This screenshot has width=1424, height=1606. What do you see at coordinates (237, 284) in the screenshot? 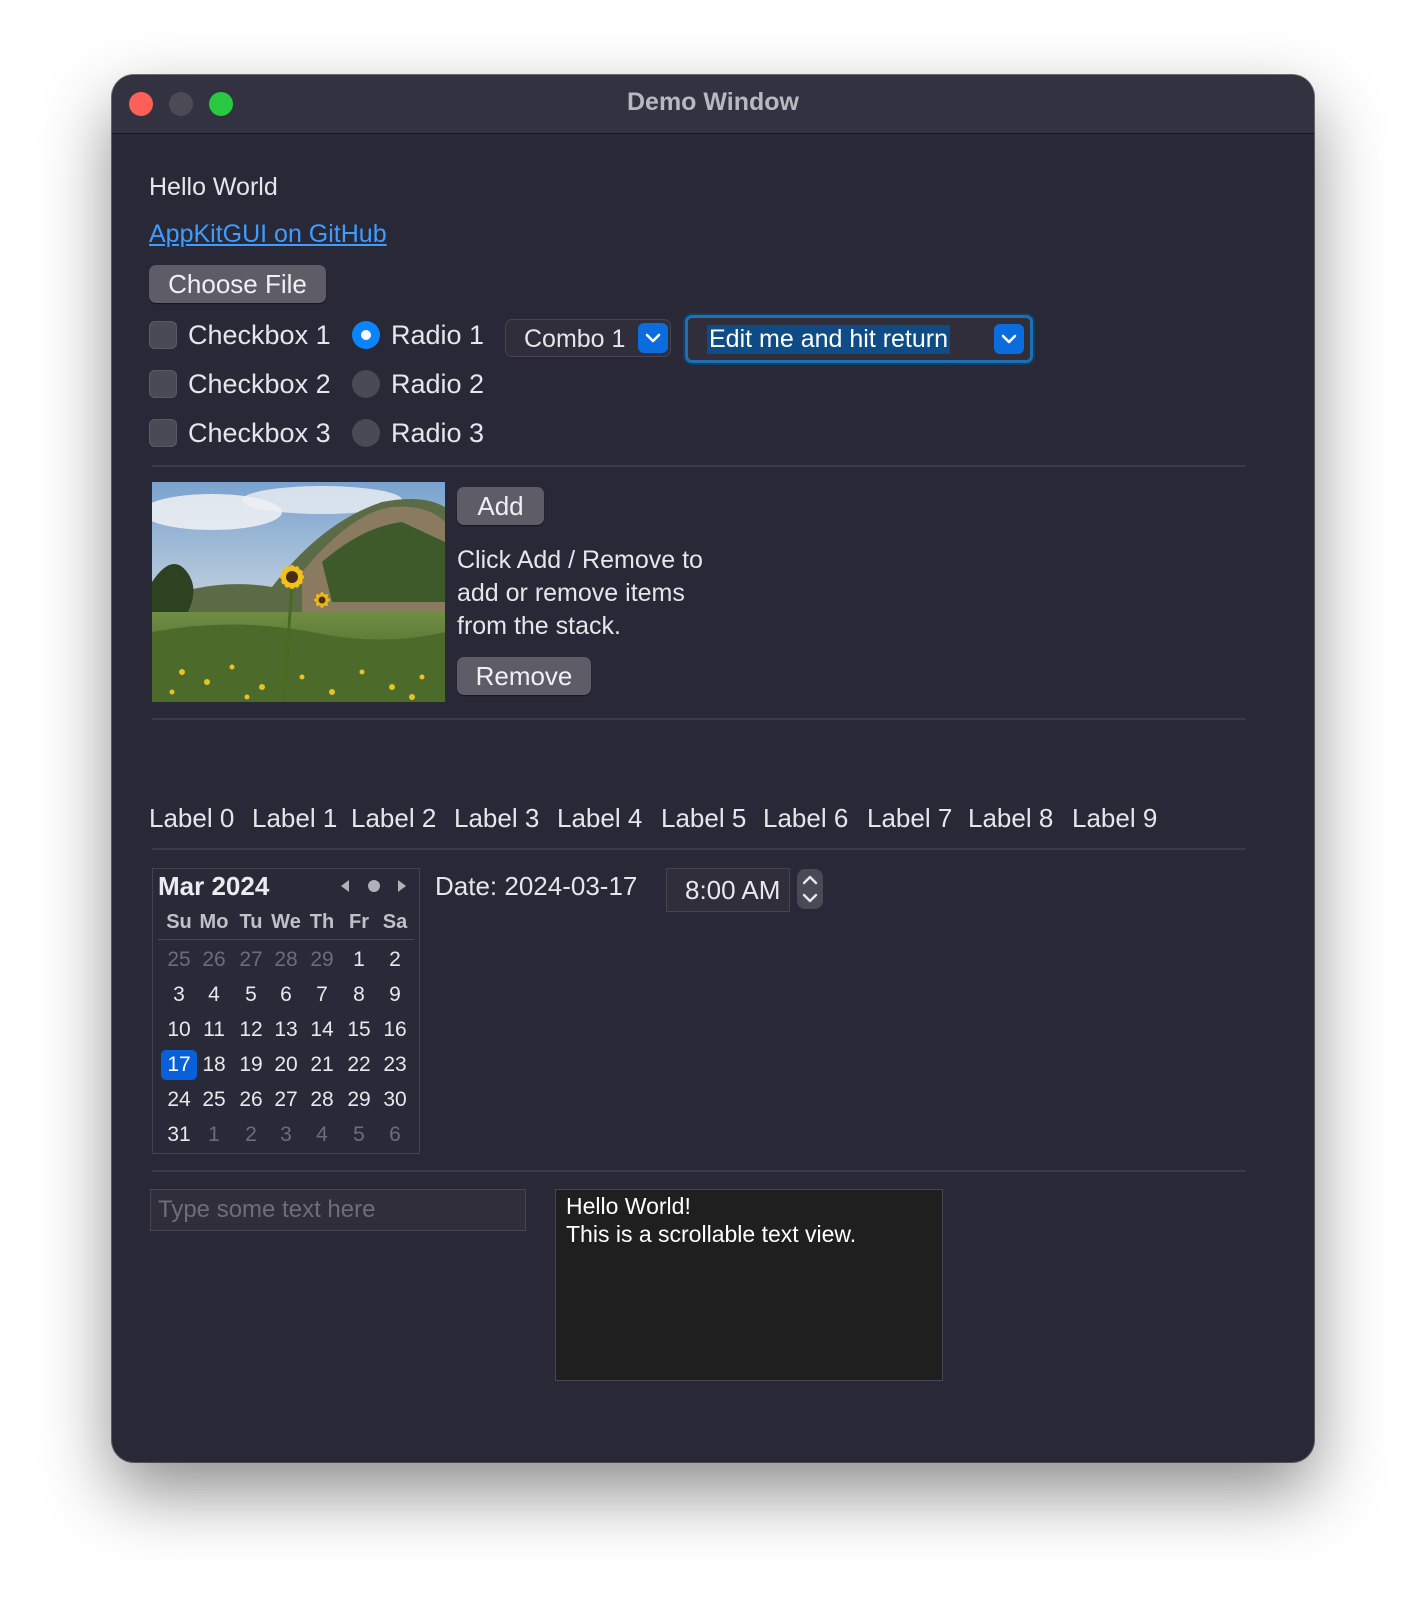
I see `choose-file-button: Choose File` at bounding box center [237, 284].